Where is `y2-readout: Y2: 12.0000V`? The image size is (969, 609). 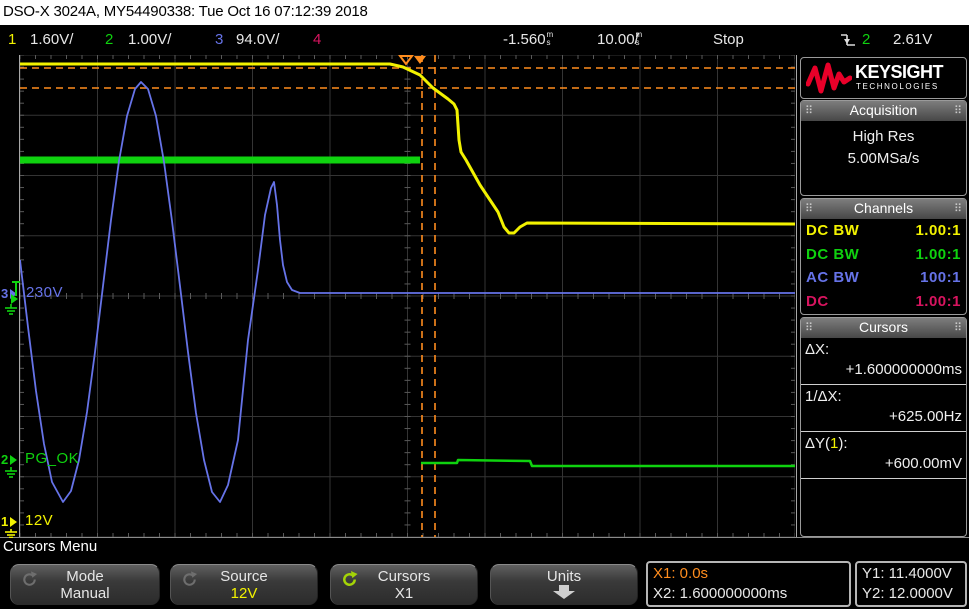
y2-readout: Y2: 12.0000V is located at coordinates (907, 593).